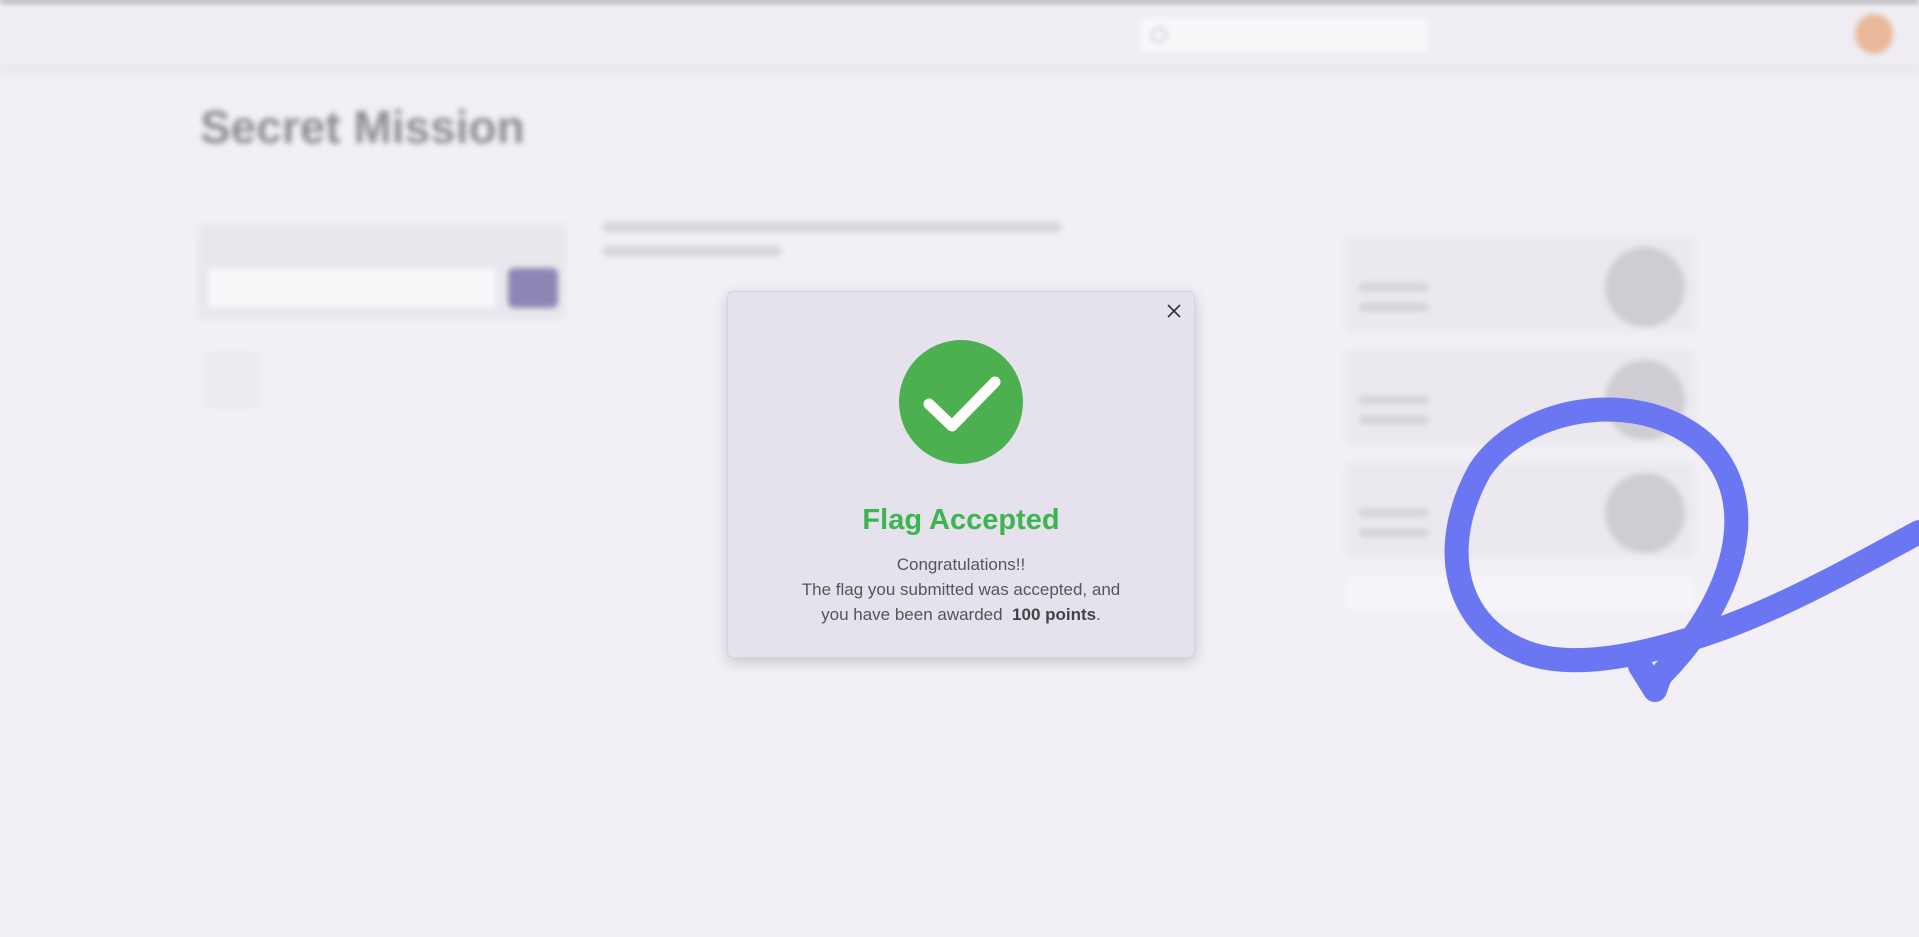 The width and height of the screenshot is (1919, 937). What do you see at coordinates (912, 614) in the screenshot?
I see `awarded-text: you have been awarded` at bounding box center [912, 614].